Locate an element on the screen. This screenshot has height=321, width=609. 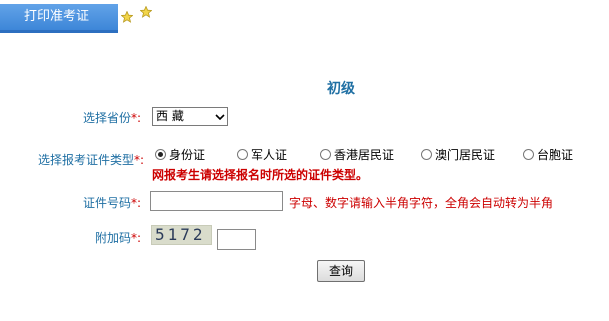
id-number-label-text: 证件号码 is located at coordinates (107, 203).